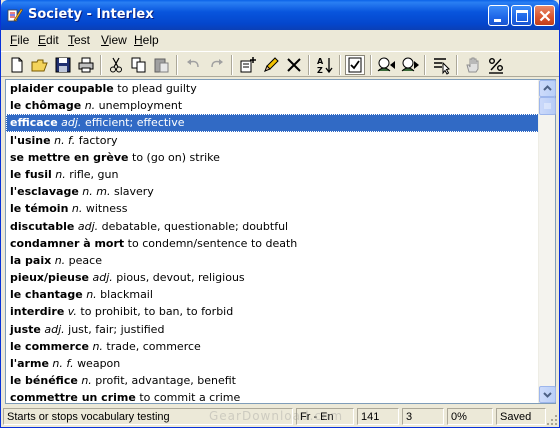 This screenshot has height=428, width=560. What do you see at coordinates (195, 226) in the screenshot?
I see `entry-definition: debatable, questionable; doubtful` at bounding box center [195, 226].